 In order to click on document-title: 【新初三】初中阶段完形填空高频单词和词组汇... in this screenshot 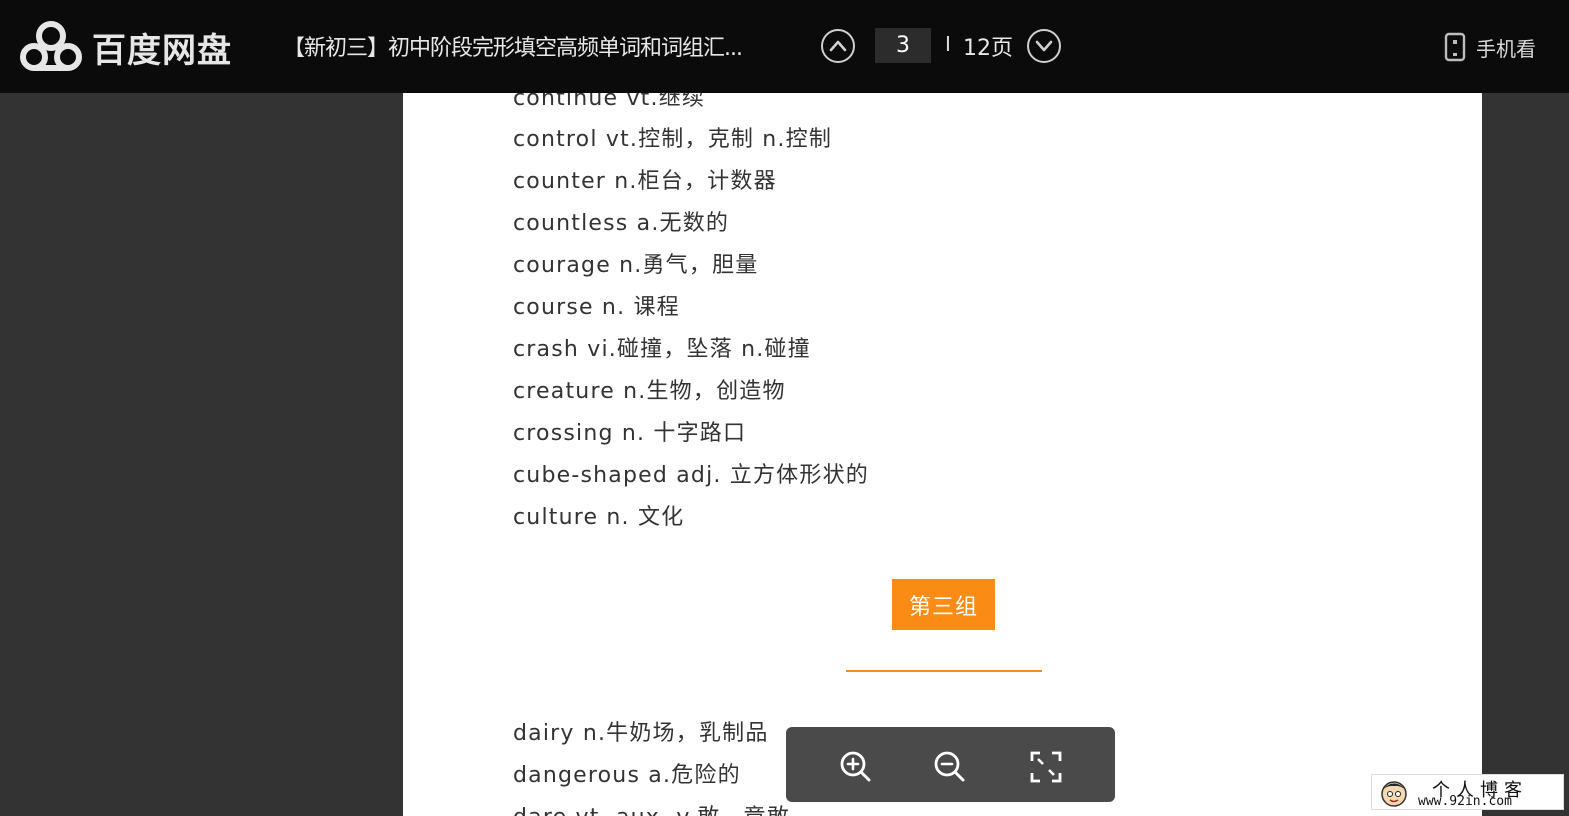, I will do `click(513, 48)`.